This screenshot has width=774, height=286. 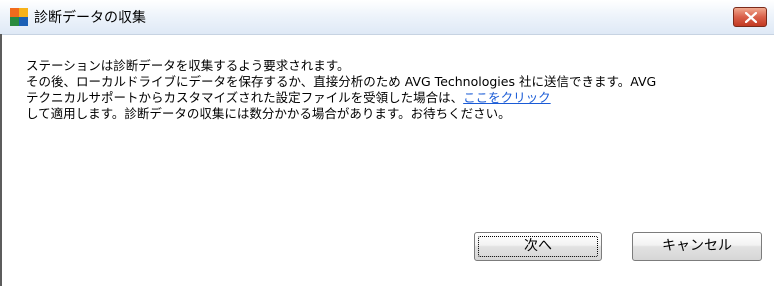 What do you see at coordinates (1, 160) in the screenshot?
I see `window-left-edge` at bounding box center [1, 160].